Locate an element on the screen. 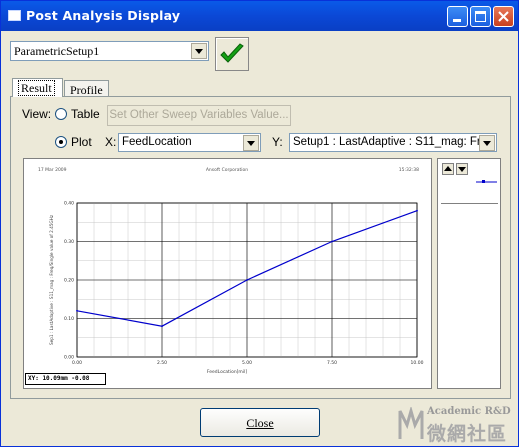  close-button: Close is located at coordinates (260, 422).